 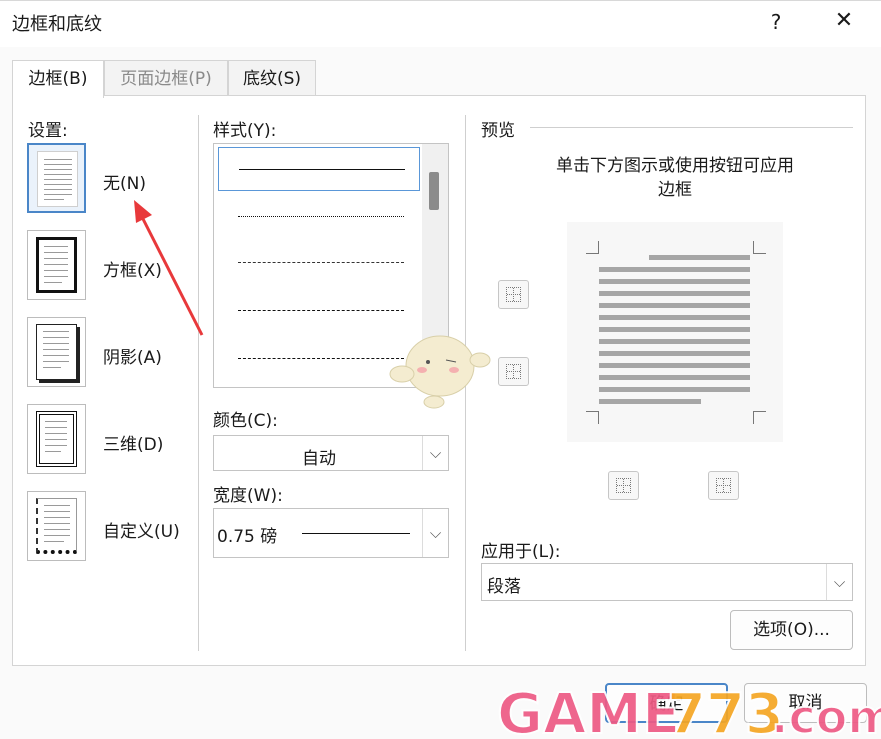 What do you see at coordinates (588, 711) in the screenshot?
I see `svg-text: GAME` at bounding box center [588, 711].